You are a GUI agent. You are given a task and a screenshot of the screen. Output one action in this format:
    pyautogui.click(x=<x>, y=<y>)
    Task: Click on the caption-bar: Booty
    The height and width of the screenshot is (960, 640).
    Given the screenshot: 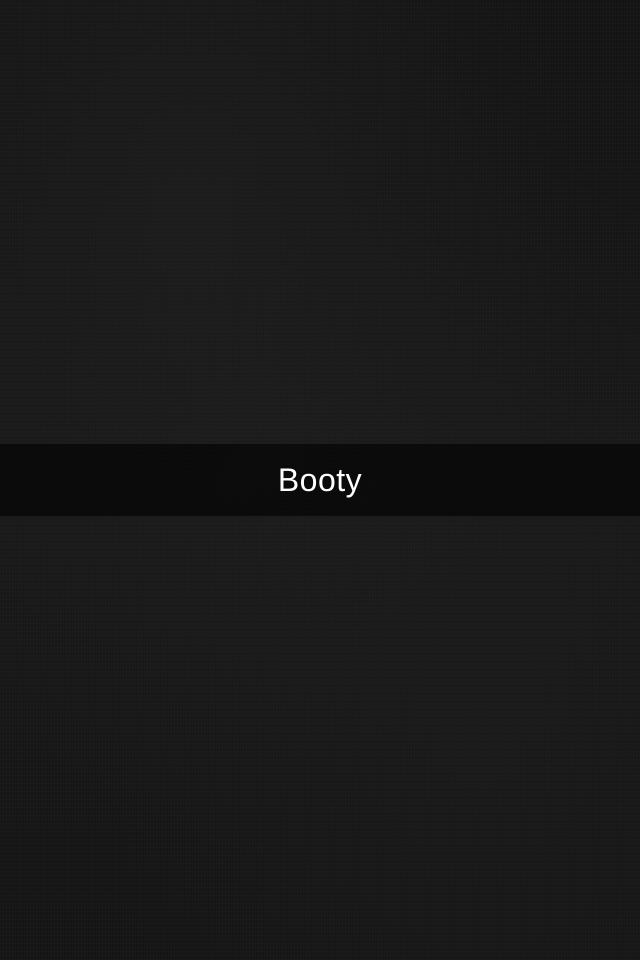 What is the action you would take?
    pyautogui.click(x=320, y=480)
    